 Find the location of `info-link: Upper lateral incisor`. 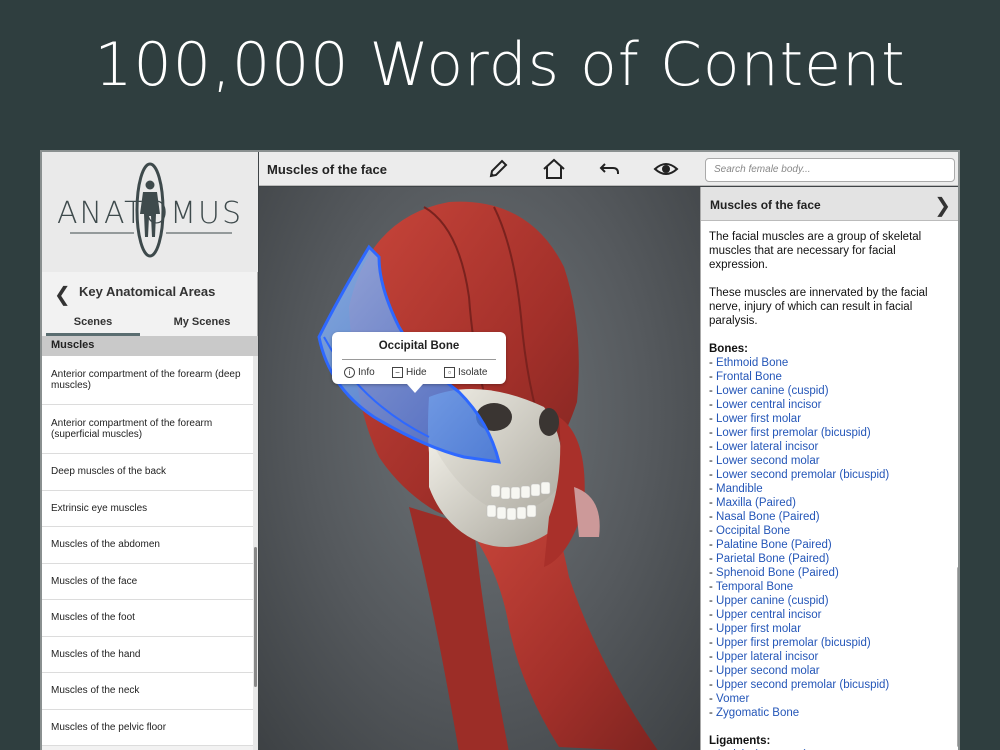

info-link: Upper lateral incisor is located at coordinates (767, 657).